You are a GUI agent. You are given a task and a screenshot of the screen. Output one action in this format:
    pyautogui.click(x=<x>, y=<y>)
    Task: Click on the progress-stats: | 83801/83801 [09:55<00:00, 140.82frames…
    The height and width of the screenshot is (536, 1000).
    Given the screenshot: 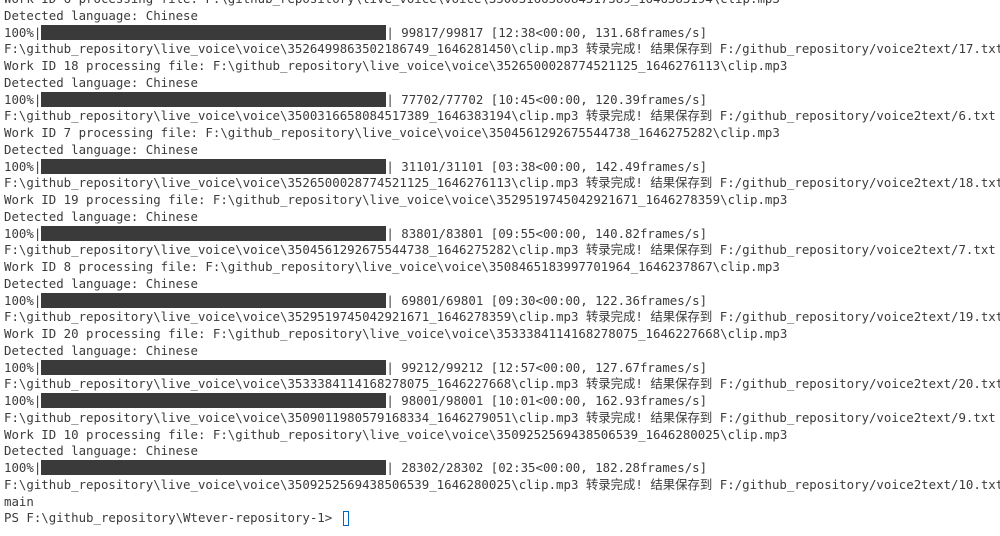 What is the action you would take?
    pyautogui.click(x=547, y=233)
    